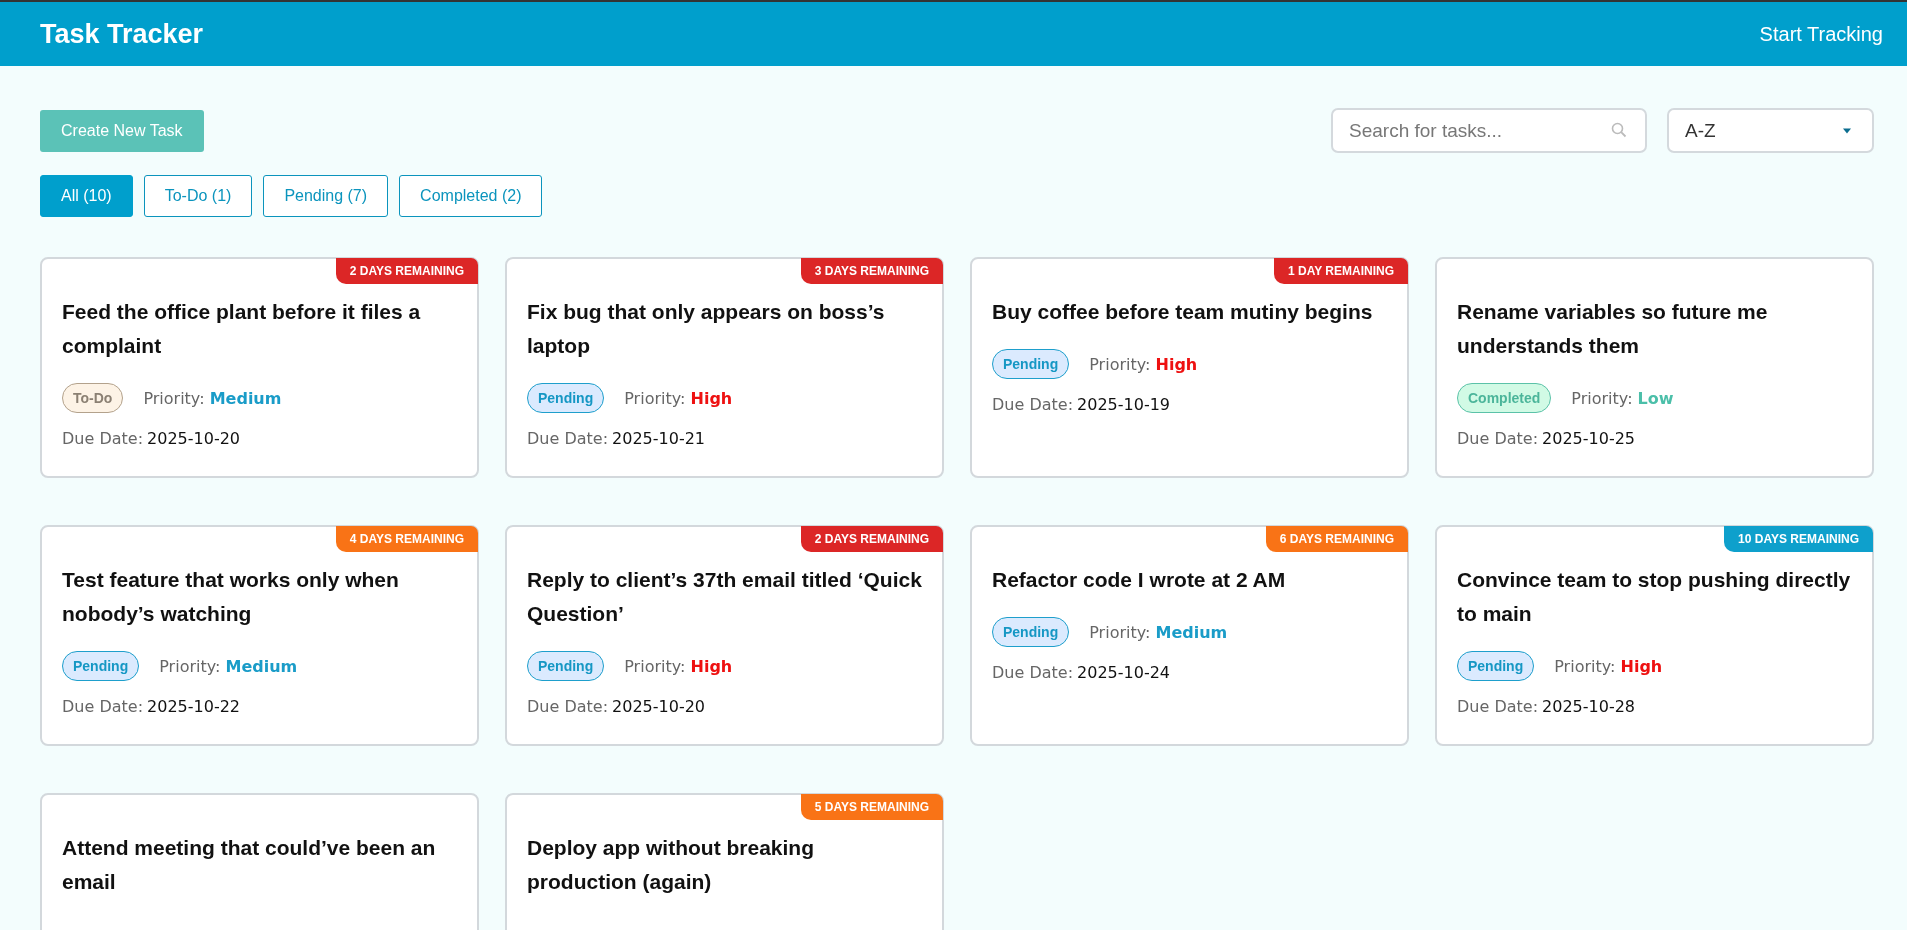  What do you see at coordinates (1847, 130) in the screenshot?
I see `caret-icon` at bounding box center [1847, 130].